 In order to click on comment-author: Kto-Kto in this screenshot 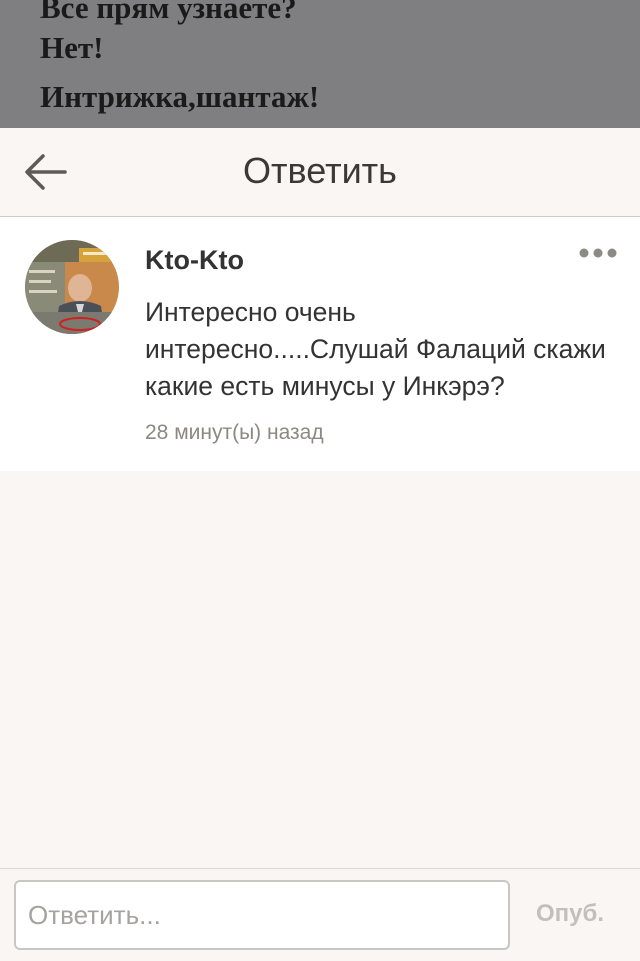, I will do `click(194, 260)`.